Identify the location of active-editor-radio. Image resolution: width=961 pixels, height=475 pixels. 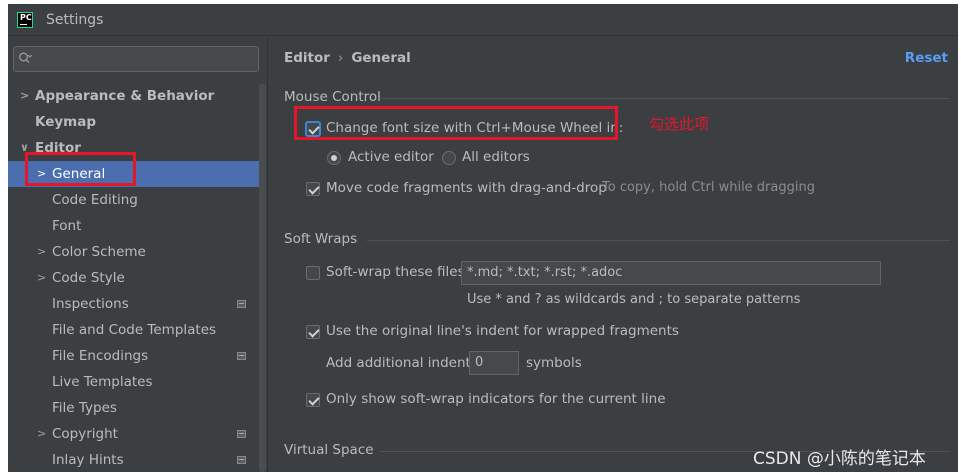
(334, 158).